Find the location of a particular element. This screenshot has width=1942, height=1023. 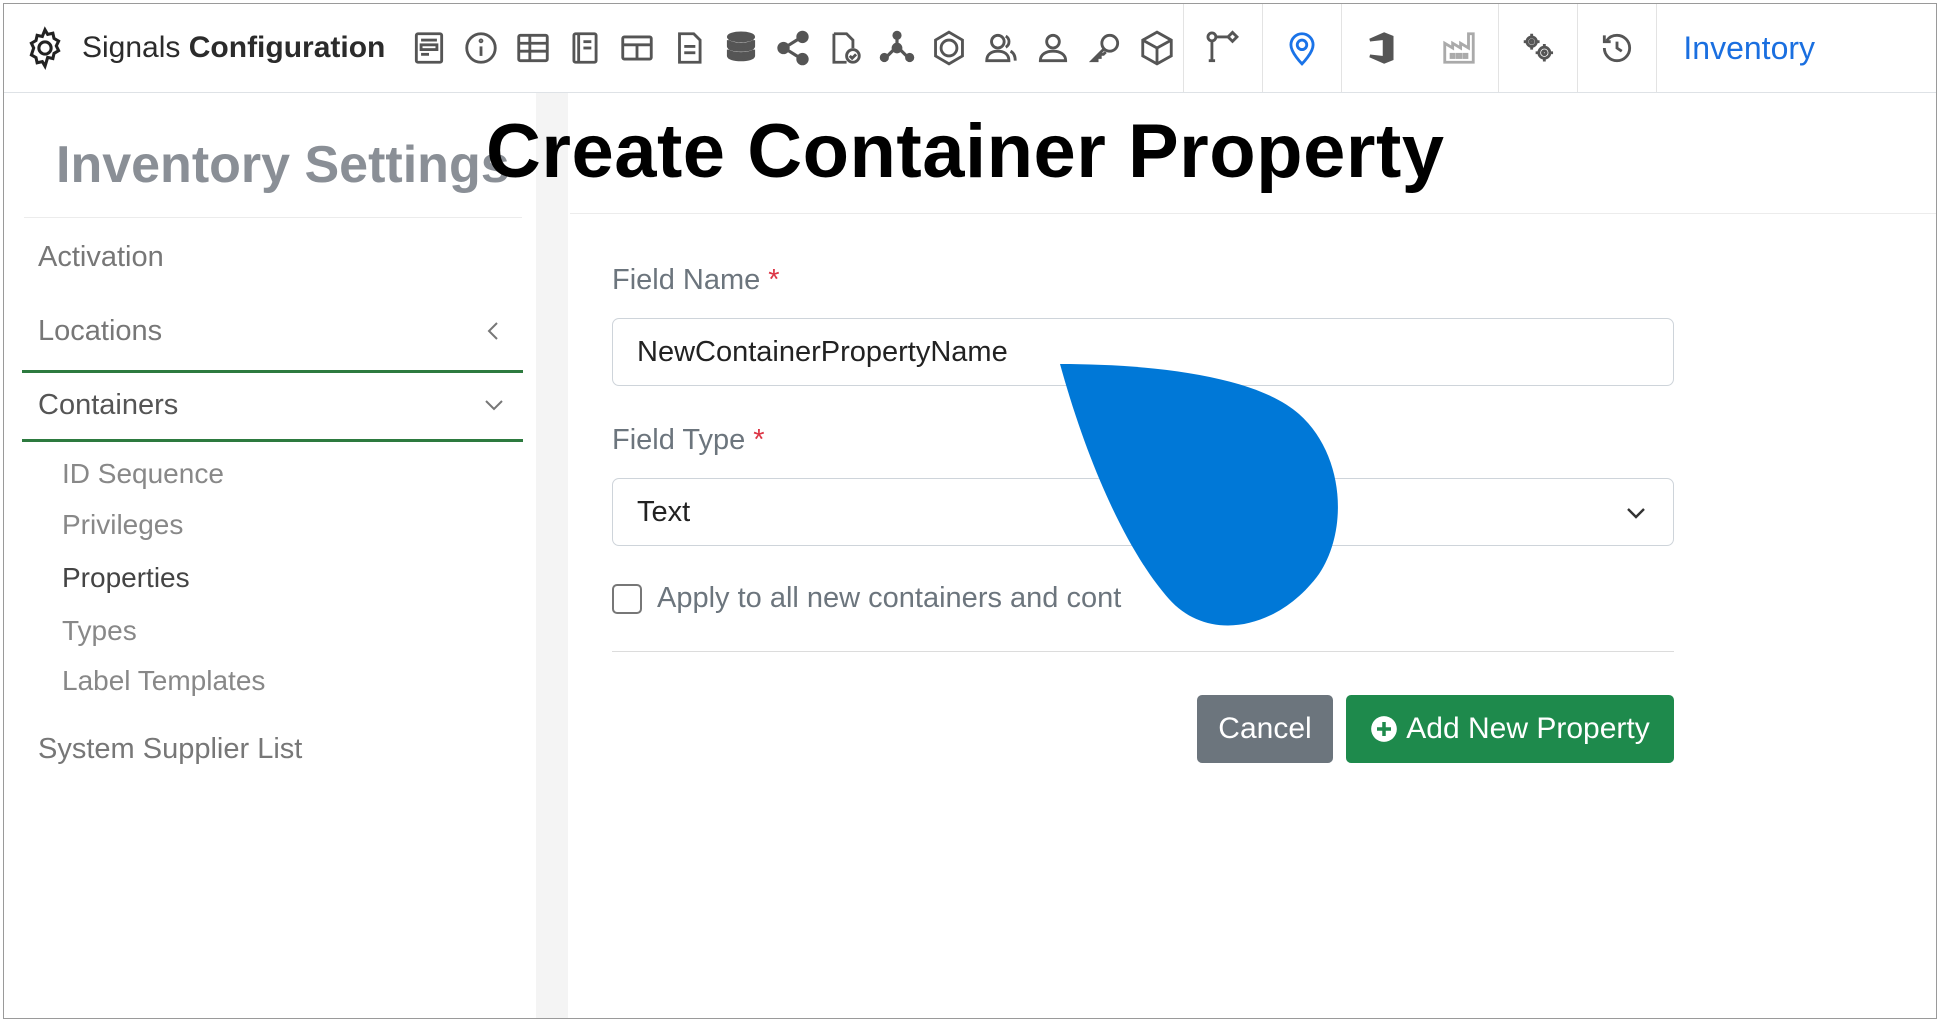

cursor-marker-icon is located at coordinates (1199, 495).